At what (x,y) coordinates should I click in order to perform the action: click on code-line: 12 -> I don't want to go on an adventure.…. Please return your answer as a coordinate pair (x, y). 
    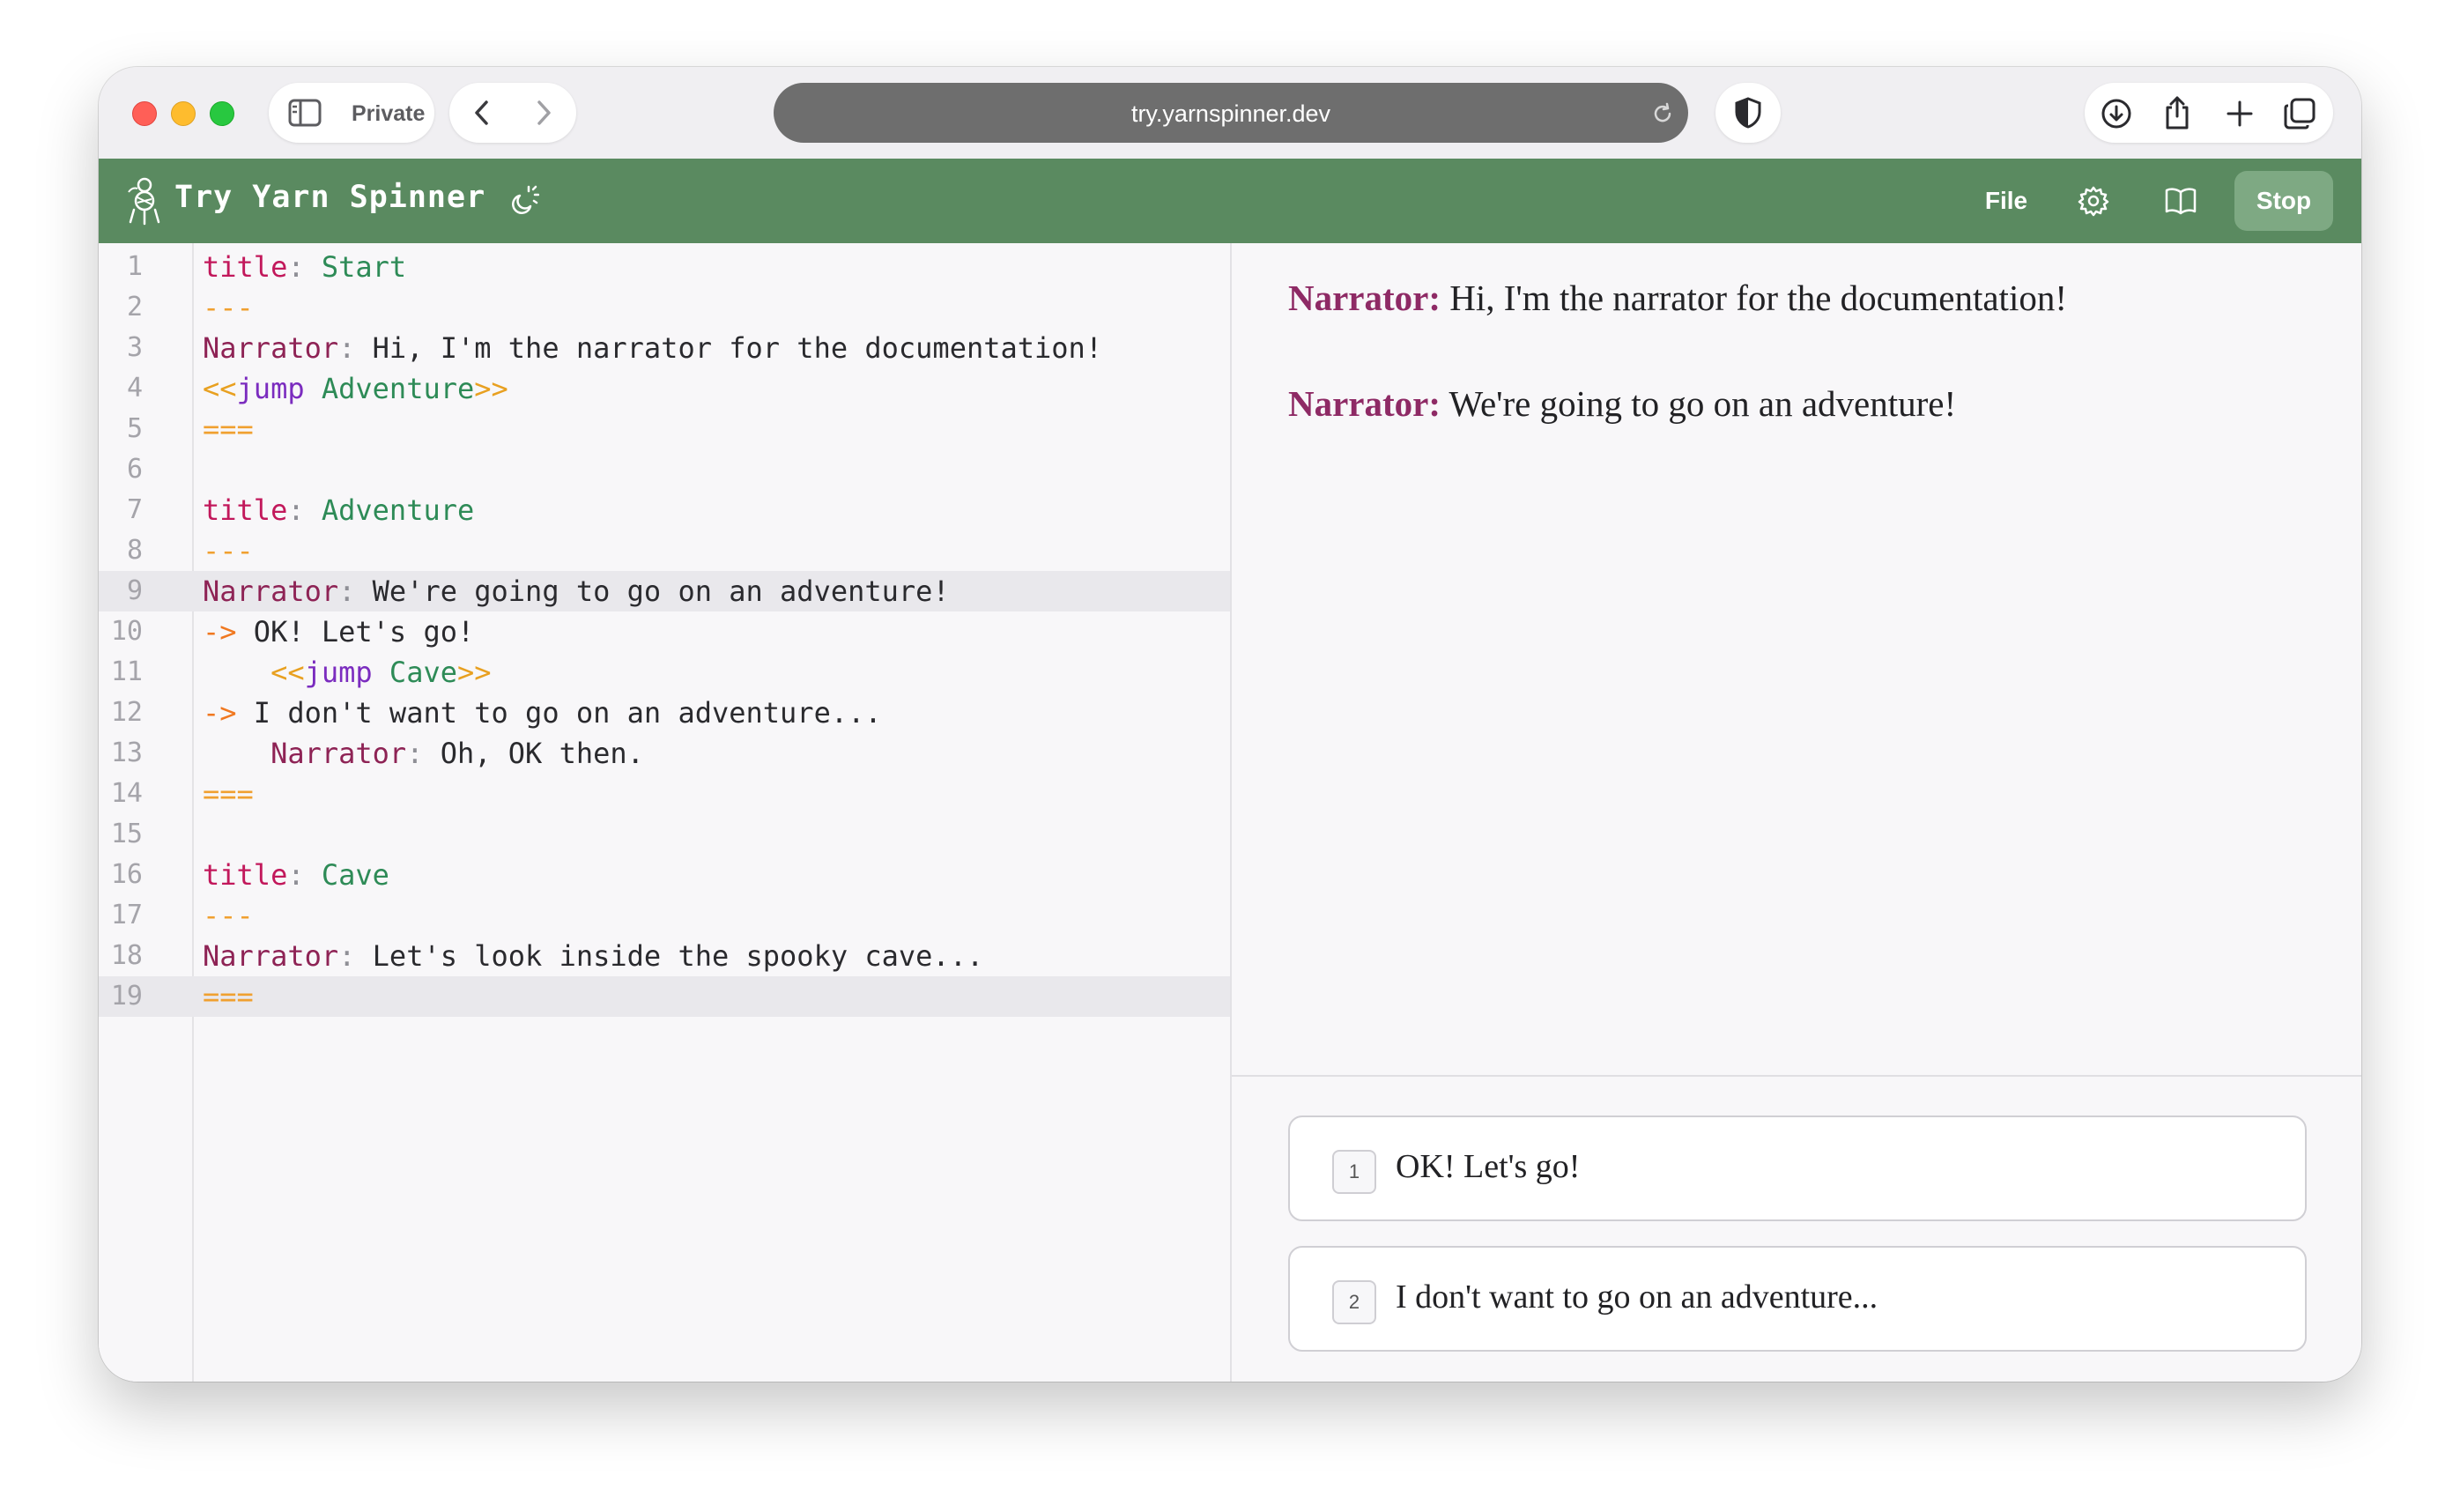
    Looking at the image, I should click on (665, 713).